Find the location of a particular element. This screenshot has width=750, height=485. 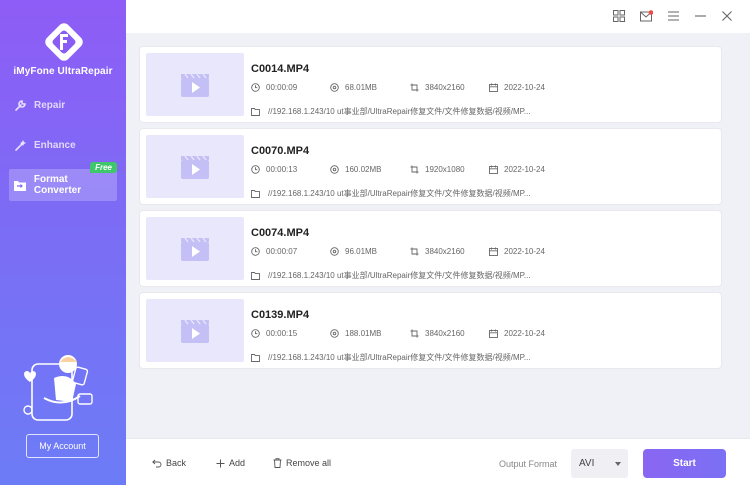

illustration is located at coordinates (58, 388).